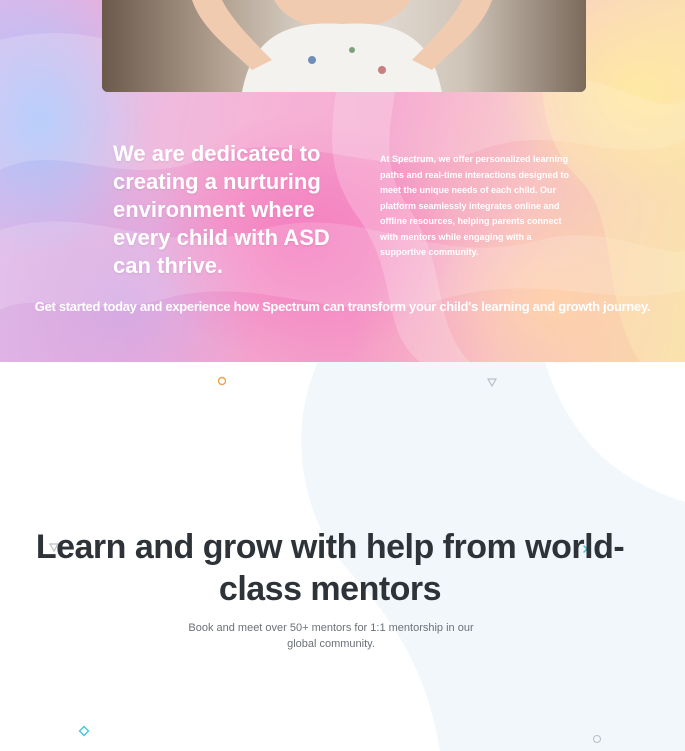 The image size is (685, 751). I want to click on child-photo-image, so click(344, 46).